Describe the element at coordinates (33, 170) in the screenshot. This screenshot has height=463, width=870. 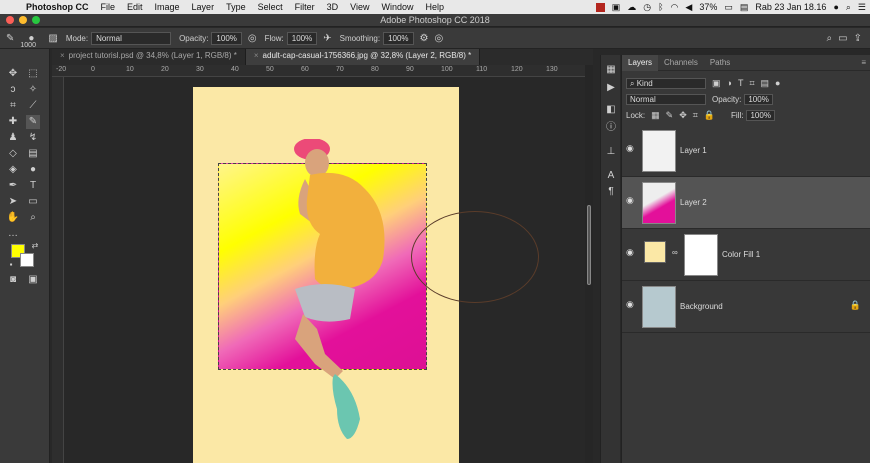
I see `dodge-tool-icon: ●` at that location.